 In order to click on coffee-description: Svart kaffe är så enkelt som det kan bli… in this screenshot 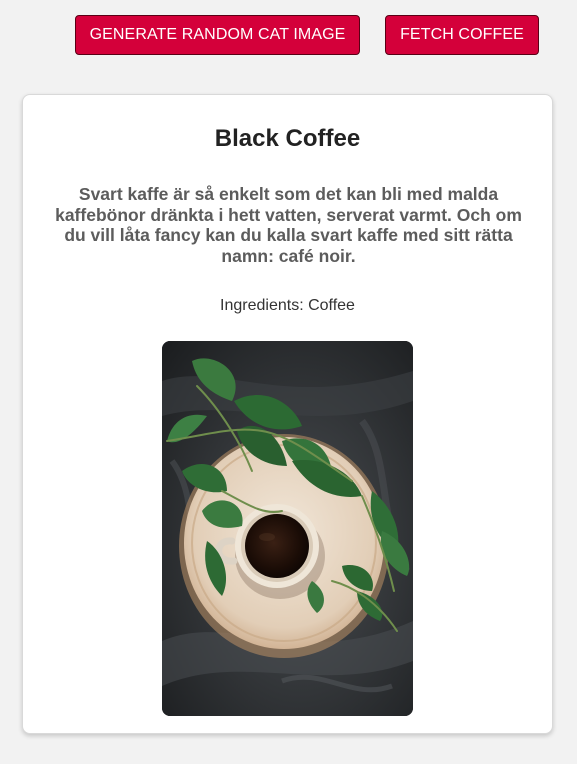, I will do `click(288, 225)`.